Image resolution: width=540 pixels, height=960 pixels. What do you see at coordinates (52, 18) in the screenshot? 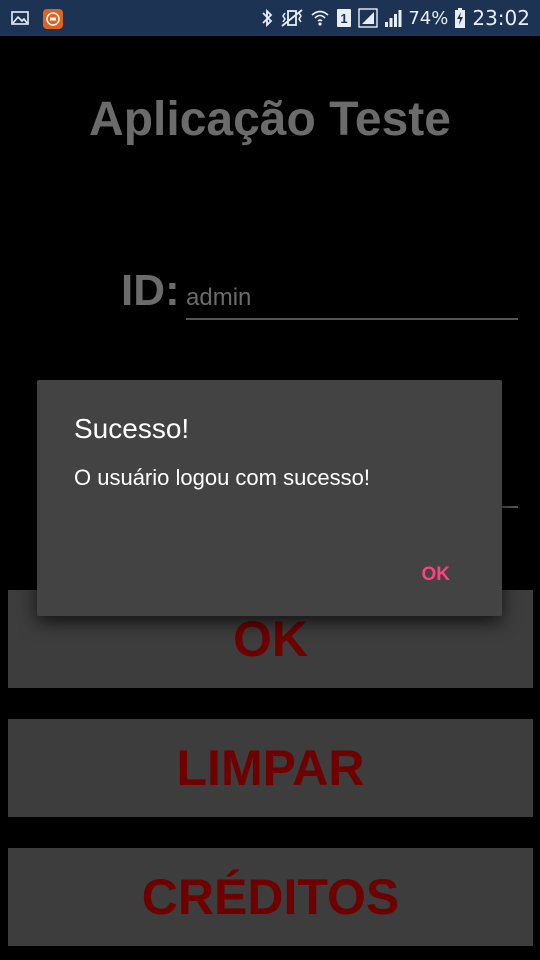
I see `app-notification-icon` at bounding box center [52, 18].